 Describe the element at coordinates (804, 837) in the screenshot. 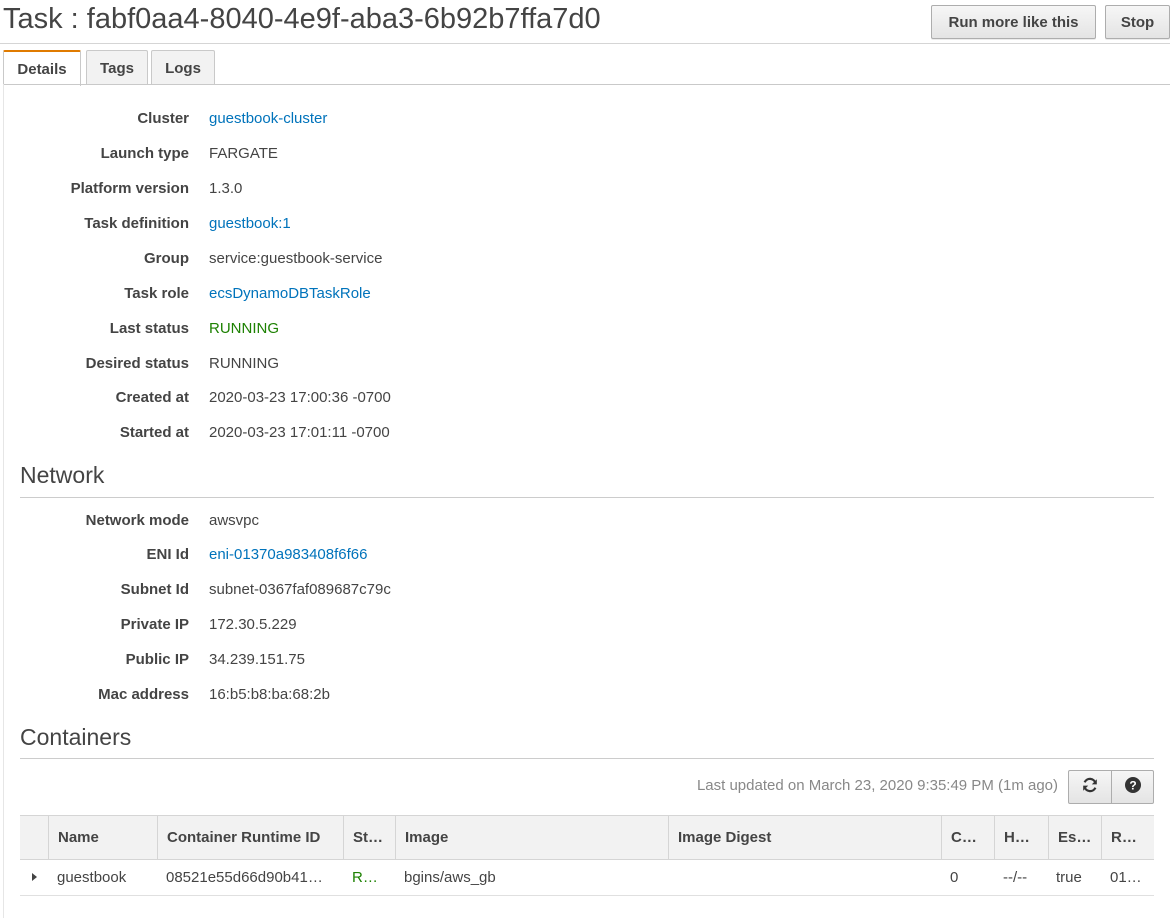

I see `column-header-image-digest: Image Digest` at that location.